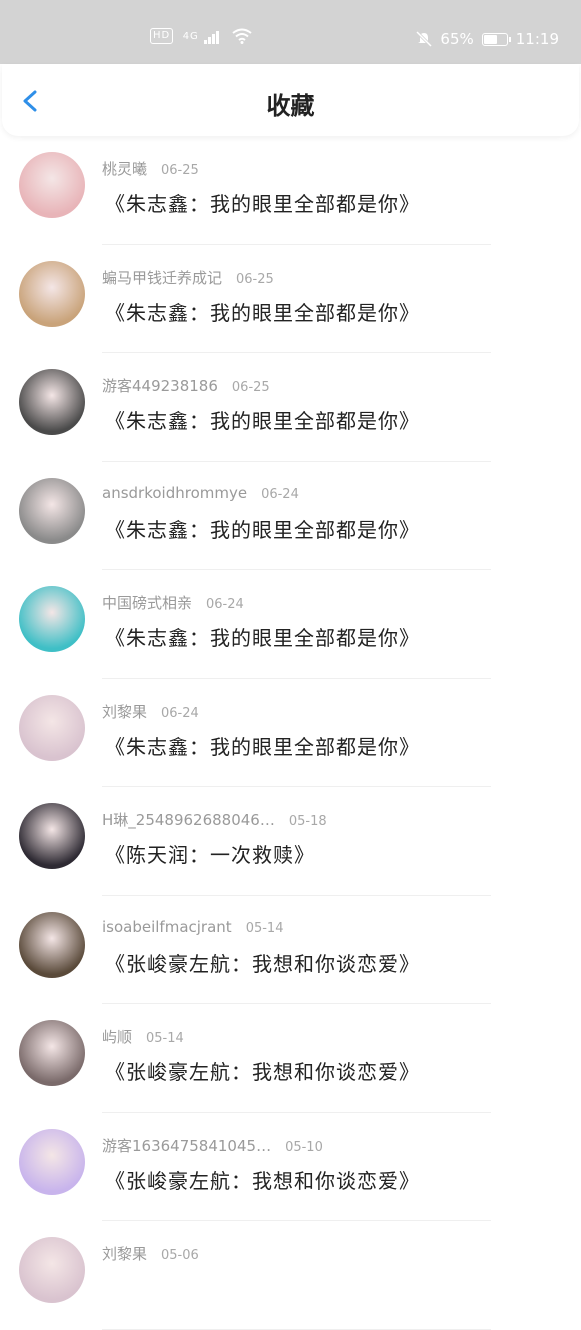 This screenshot has height=1330, width=581. What do you see at coordinates (290, 950) in the screenshot?
I see `list-item: isoabeilfmacjrant 05-14 《张峻豪左航：我想和你谈恋爱》` at bounding box center [290, 950].